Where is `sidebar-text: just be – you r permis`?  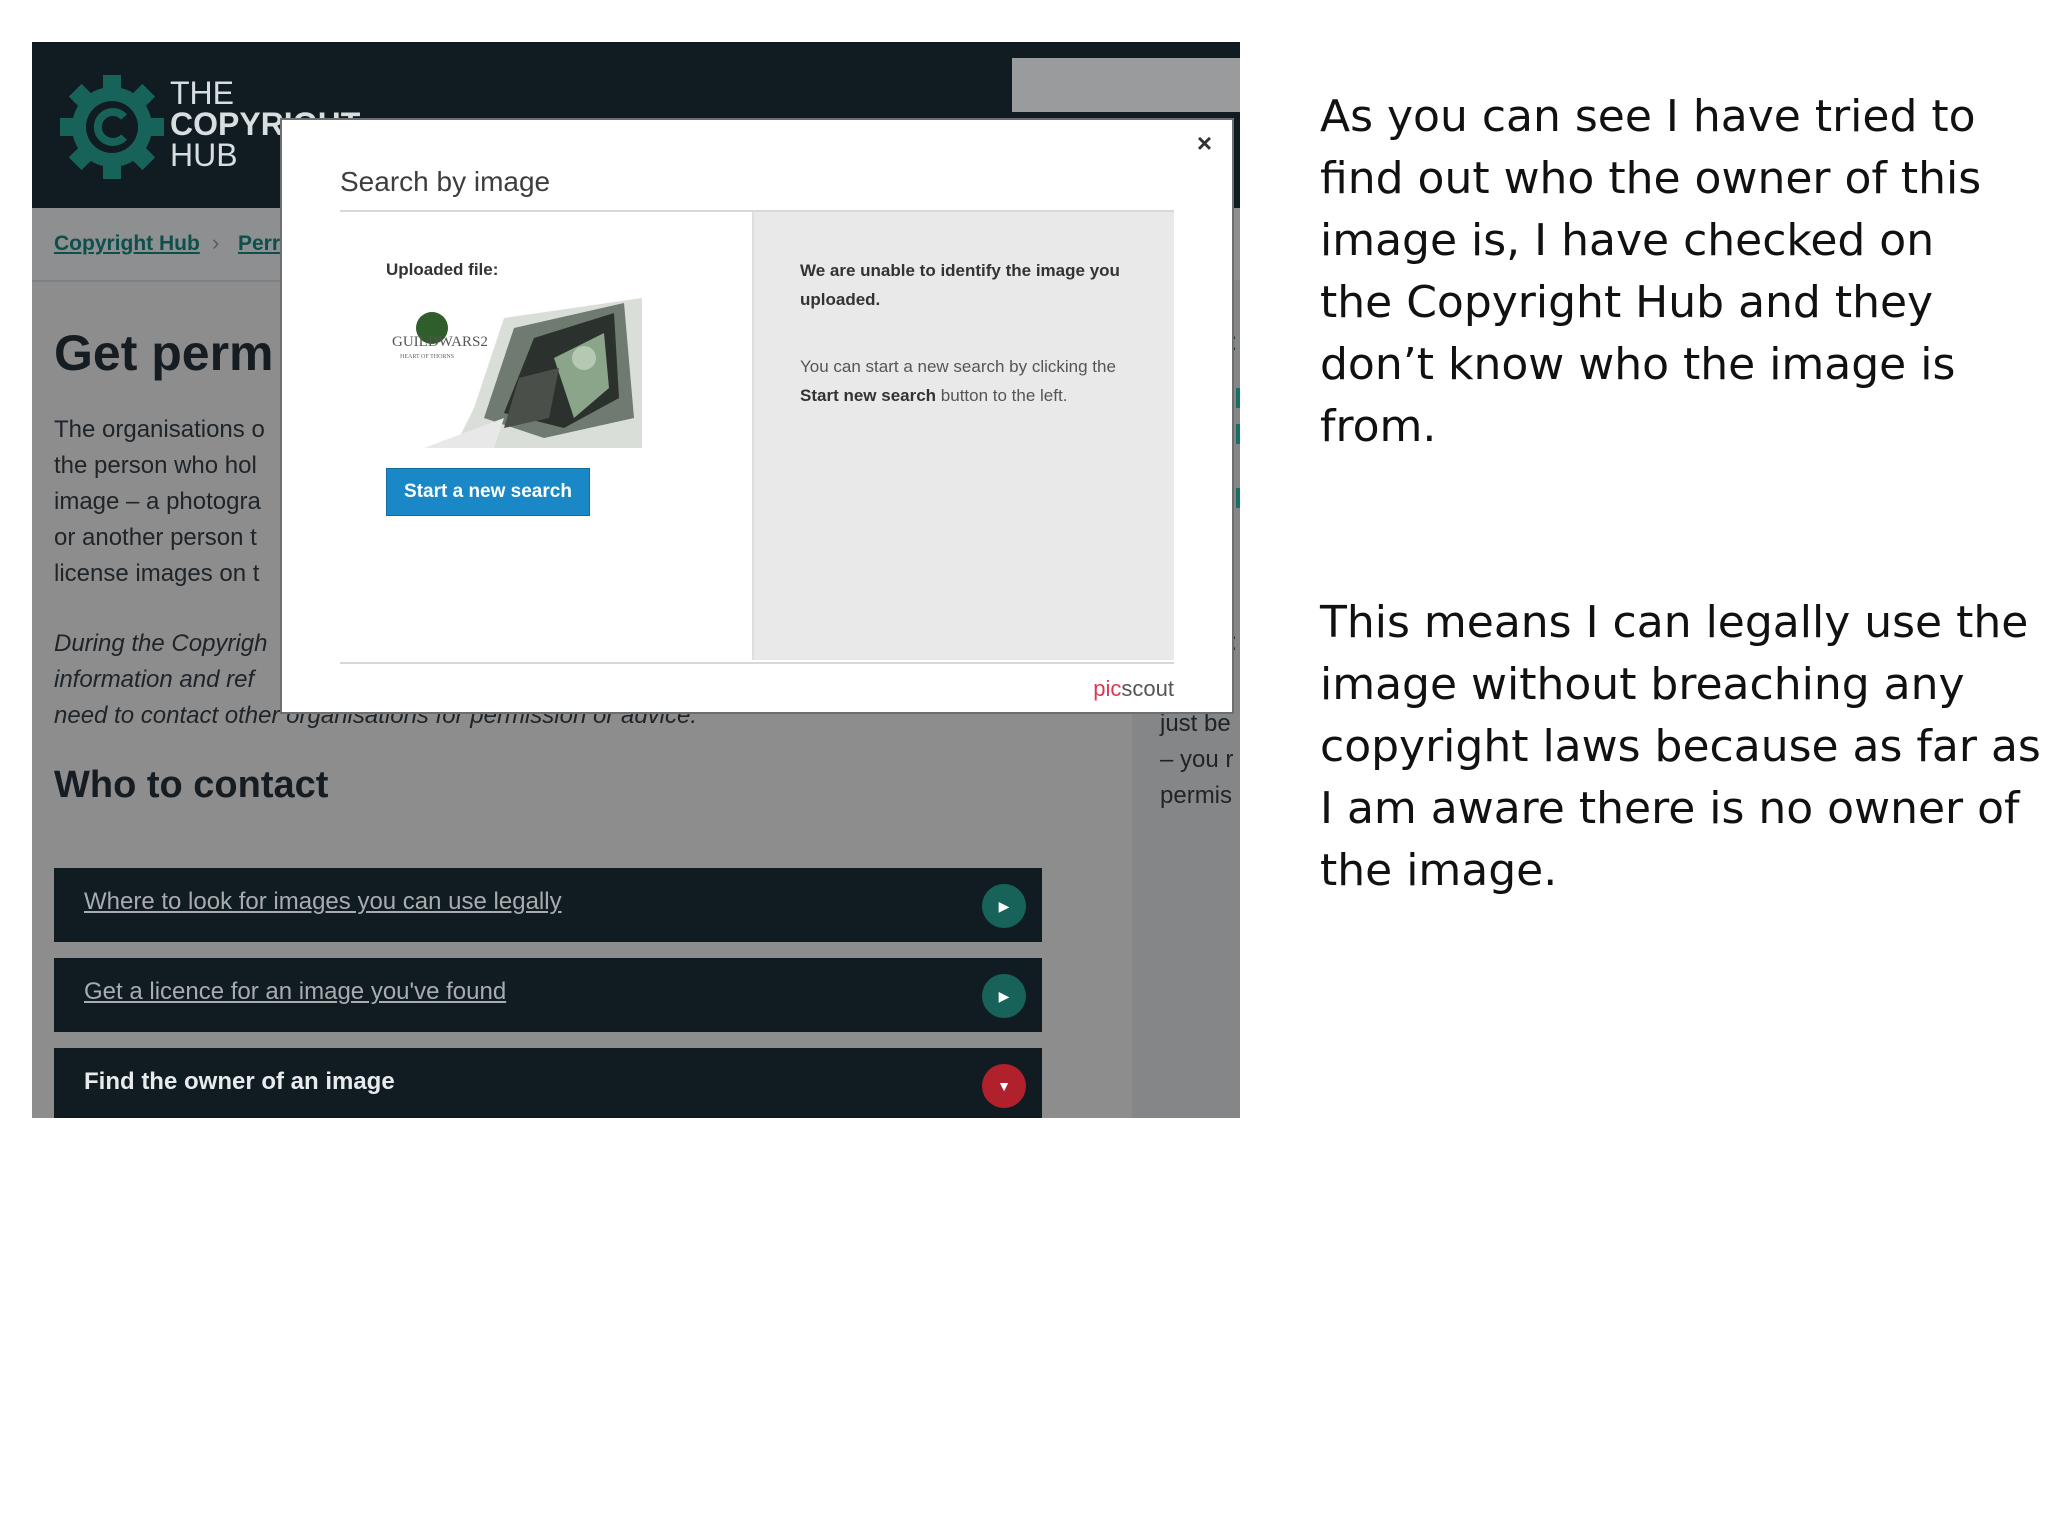
sidebar-text: just be – you r permis is located at coordinates (1197, 759).